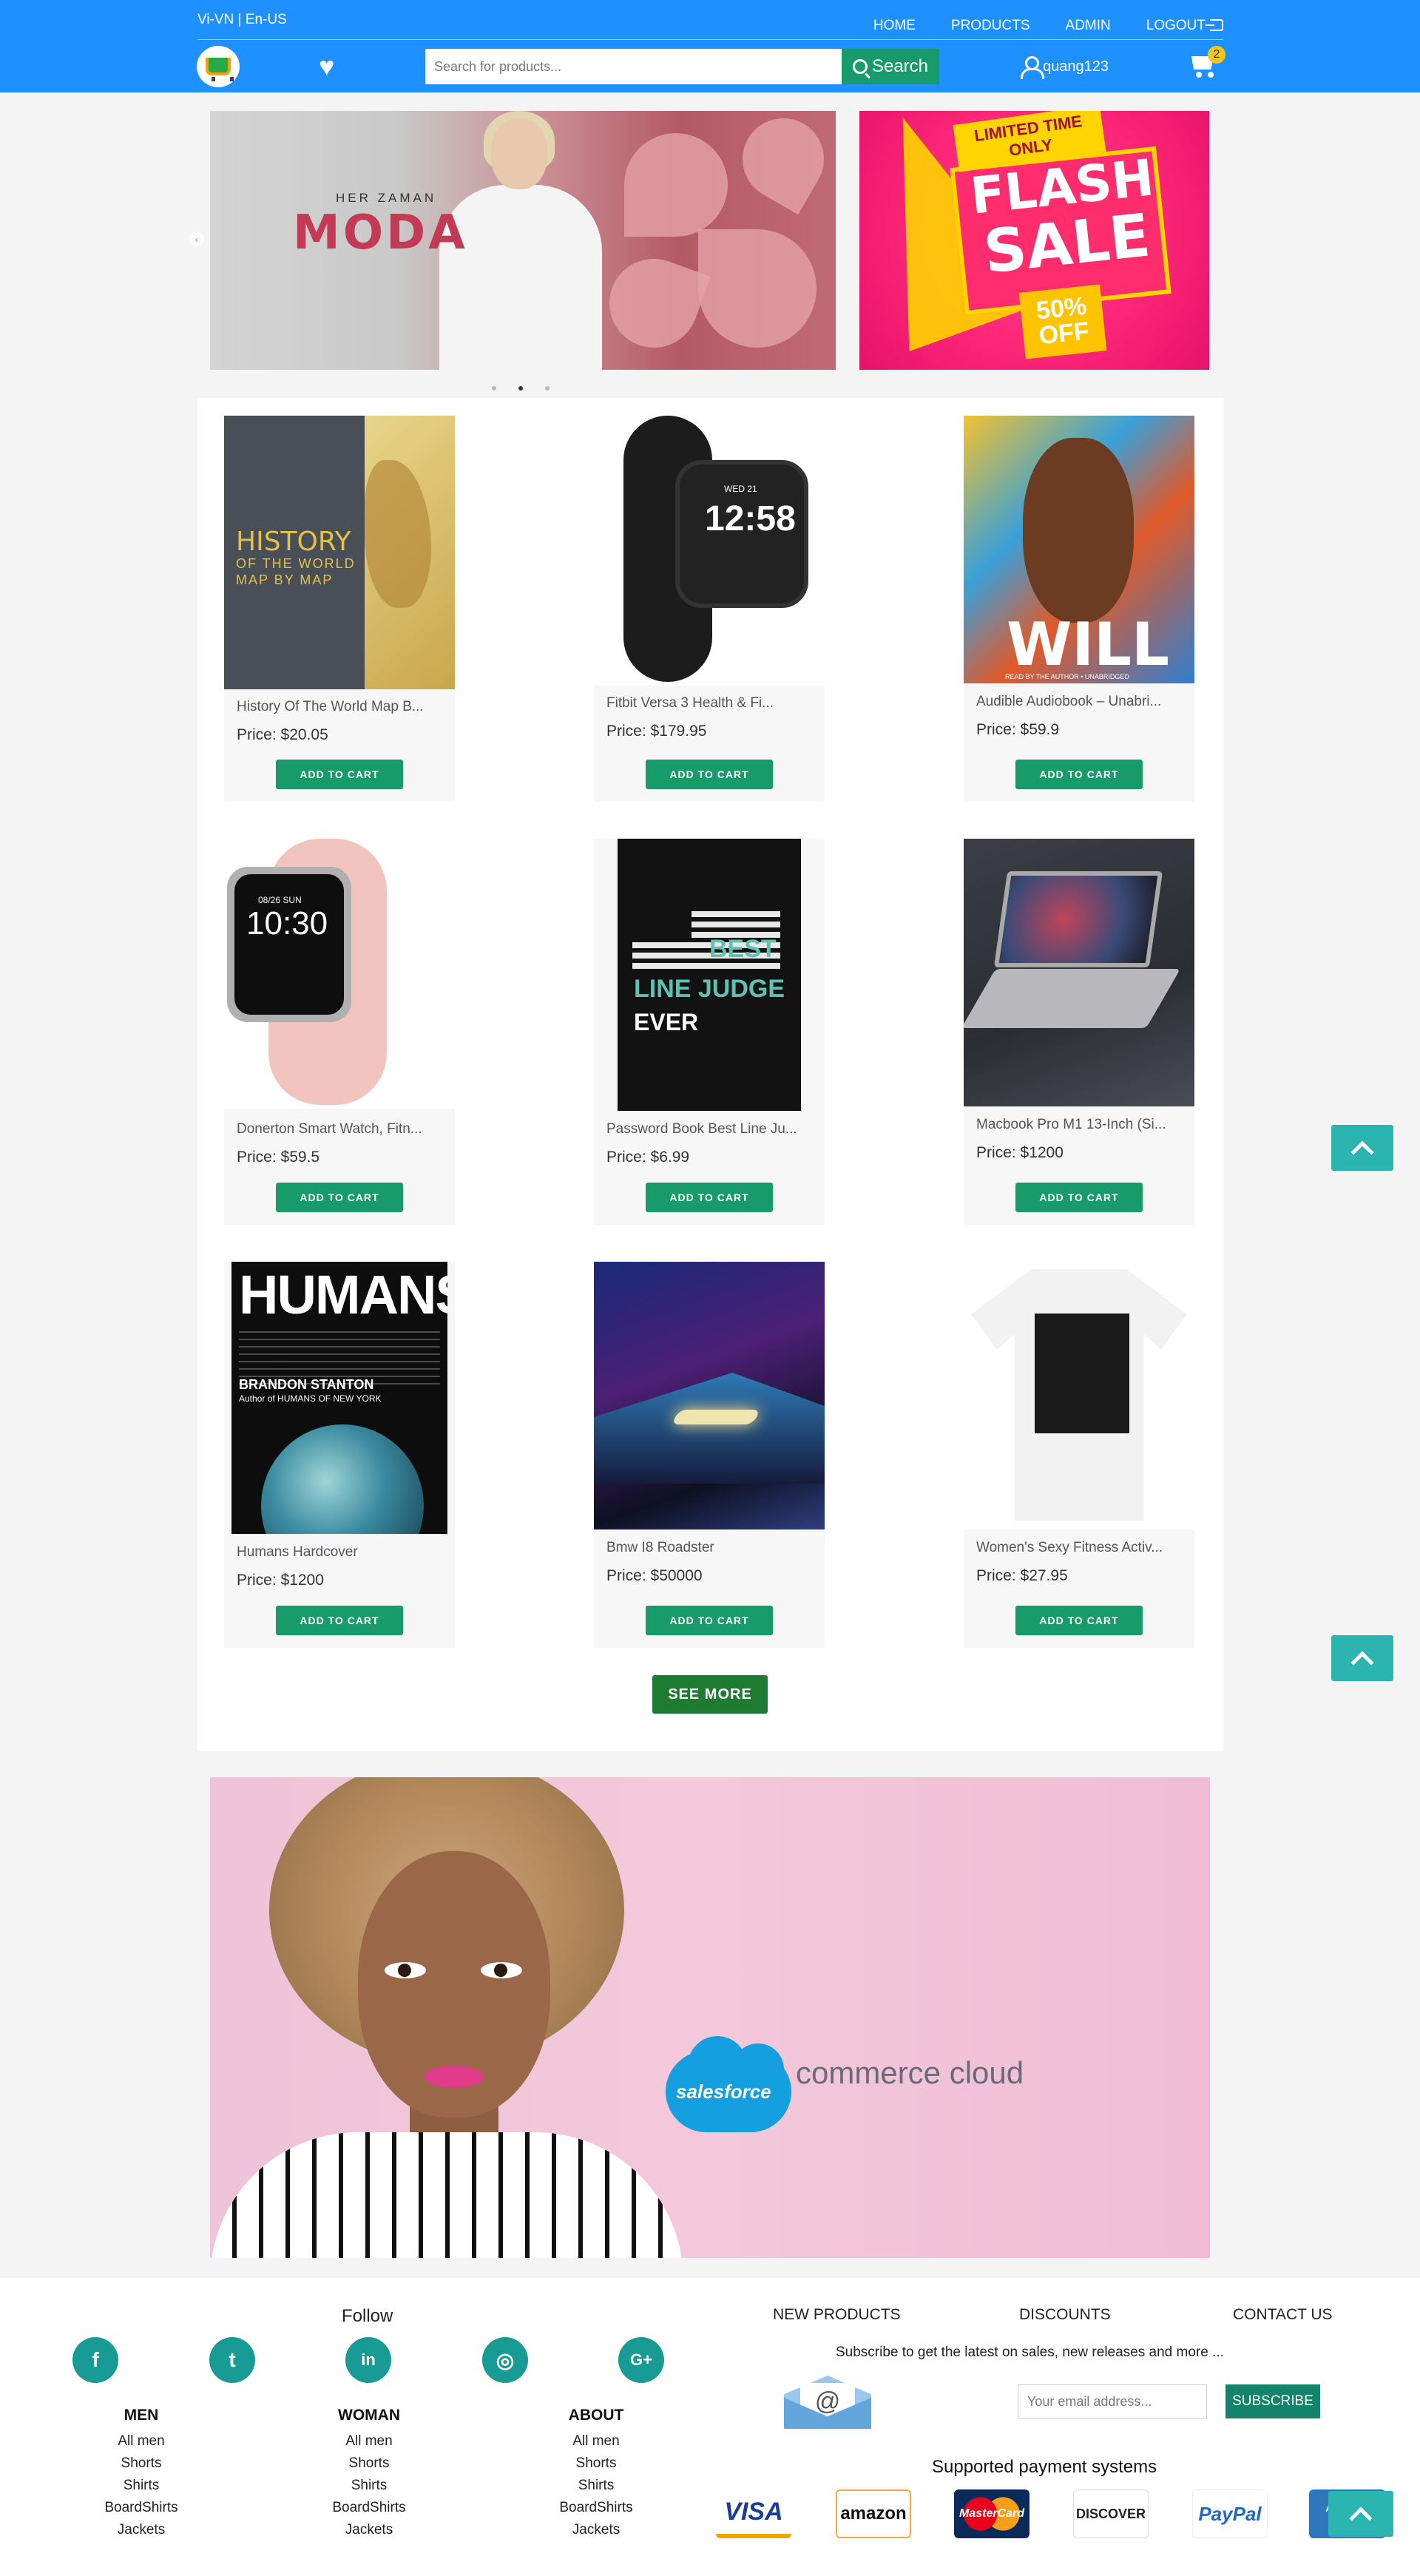 Image resolution: width=1420 pixels, height=2576 pixels. Describe the element at coordinates (218, 66) in the screenshot. I see `shopping-cart-logo` at that location.